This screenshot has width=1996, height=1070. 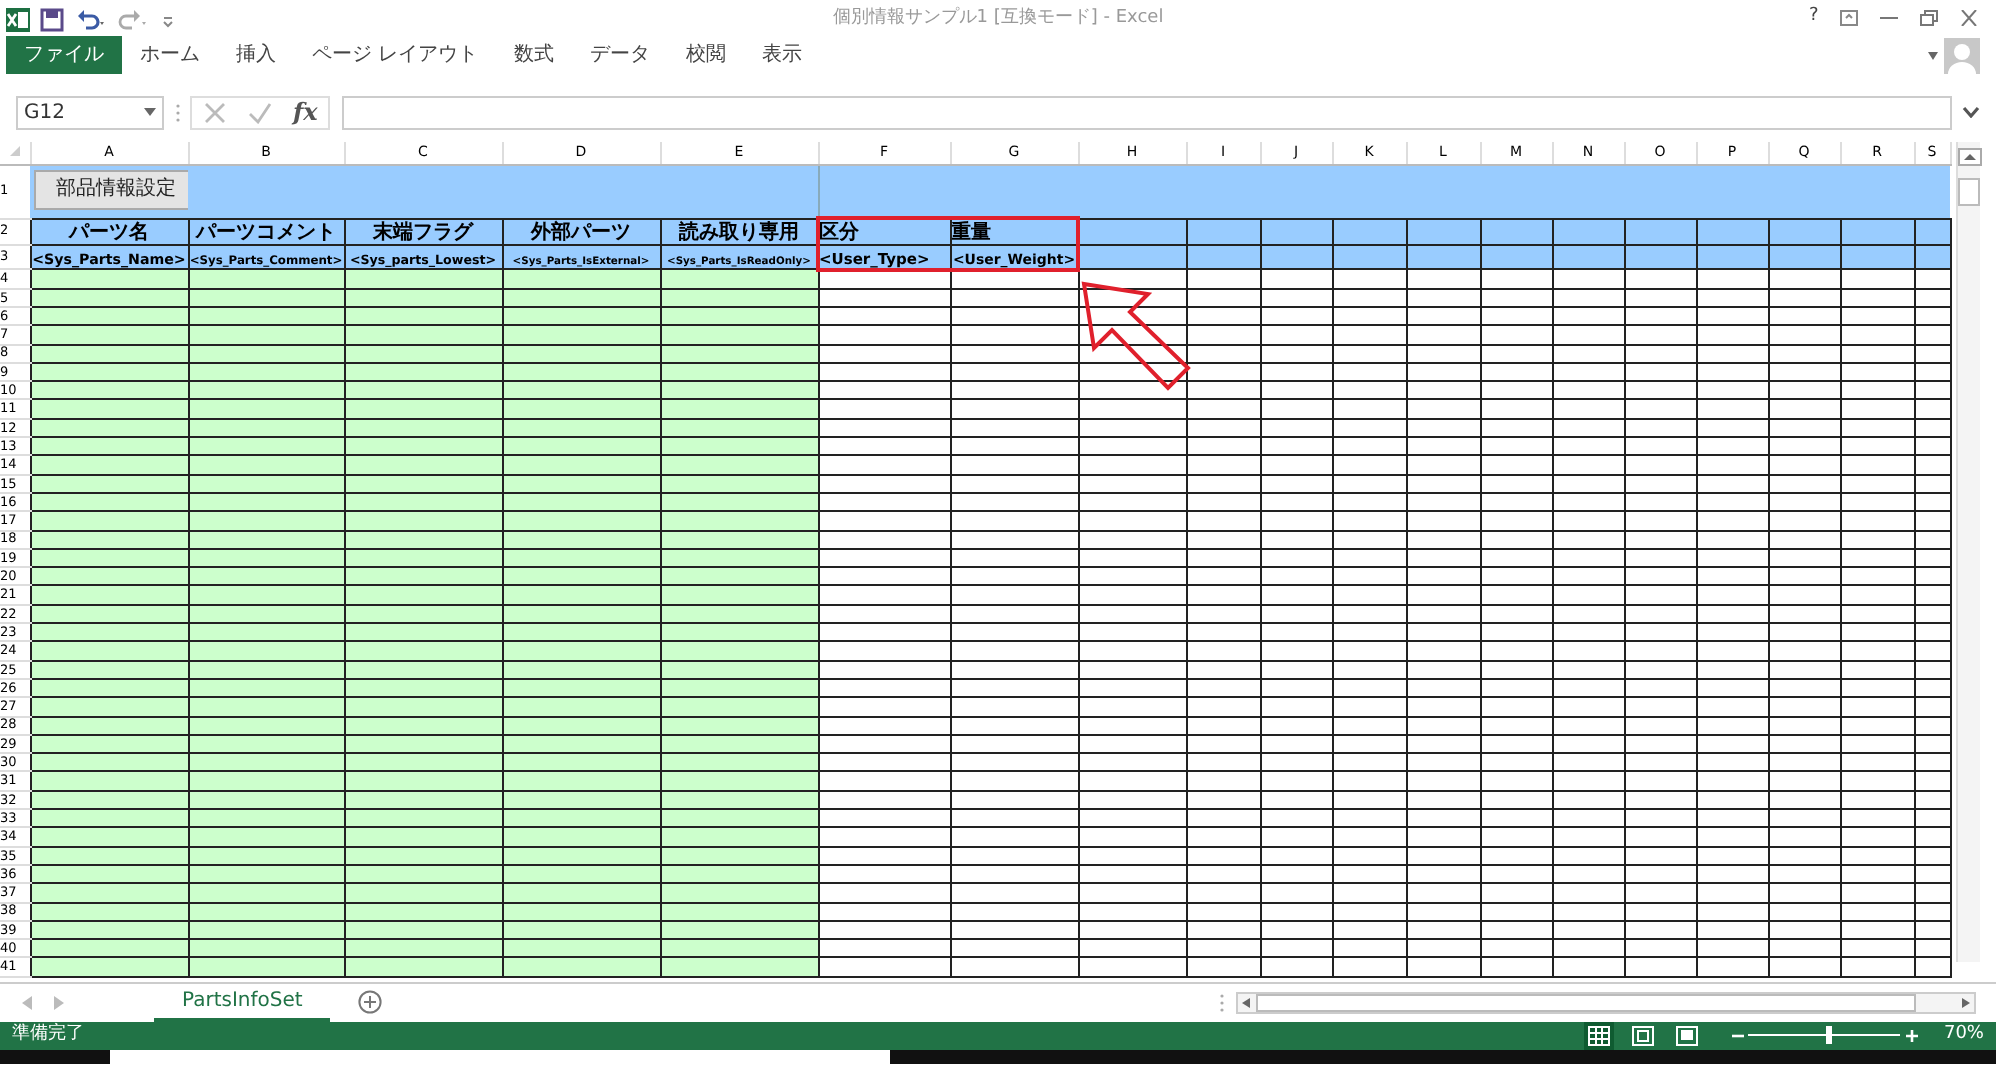 I want to click on table-cell: 外部パーツ, so click(x=581, y=231).